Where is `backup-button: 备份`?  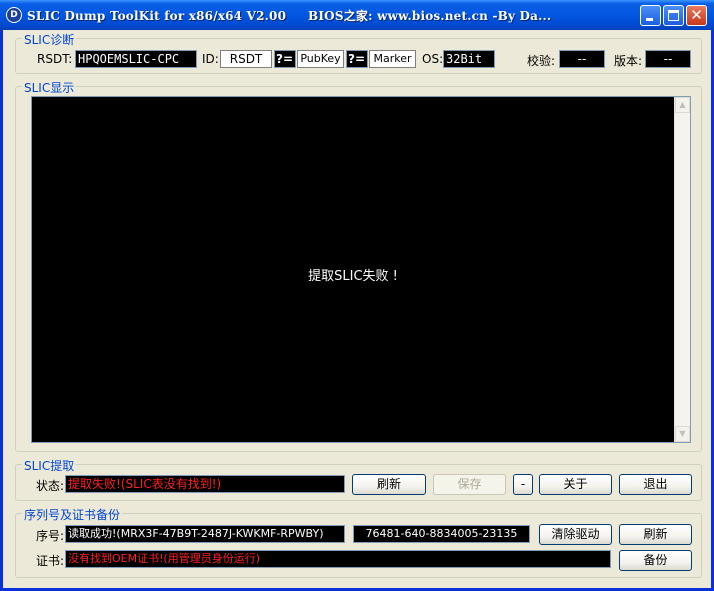
backup-button: 备份 is located at coordinates (655, 560).